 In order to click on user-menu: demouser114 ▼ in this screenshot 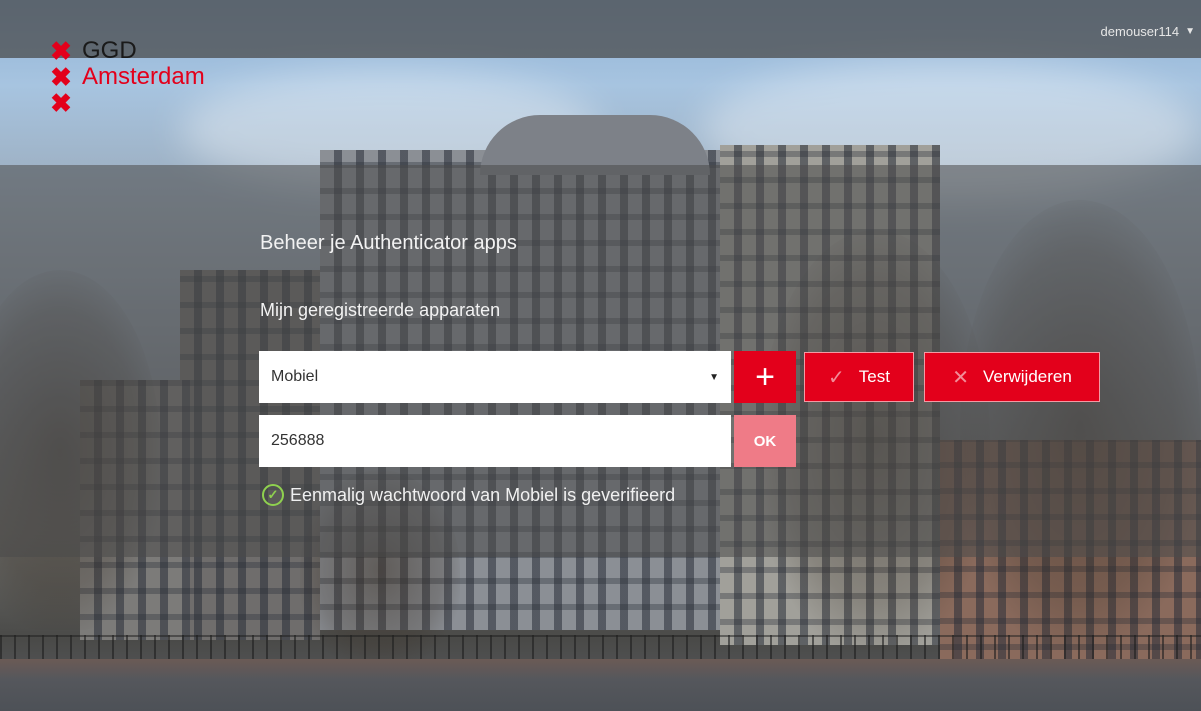, I will do `click(1148, 31)`.